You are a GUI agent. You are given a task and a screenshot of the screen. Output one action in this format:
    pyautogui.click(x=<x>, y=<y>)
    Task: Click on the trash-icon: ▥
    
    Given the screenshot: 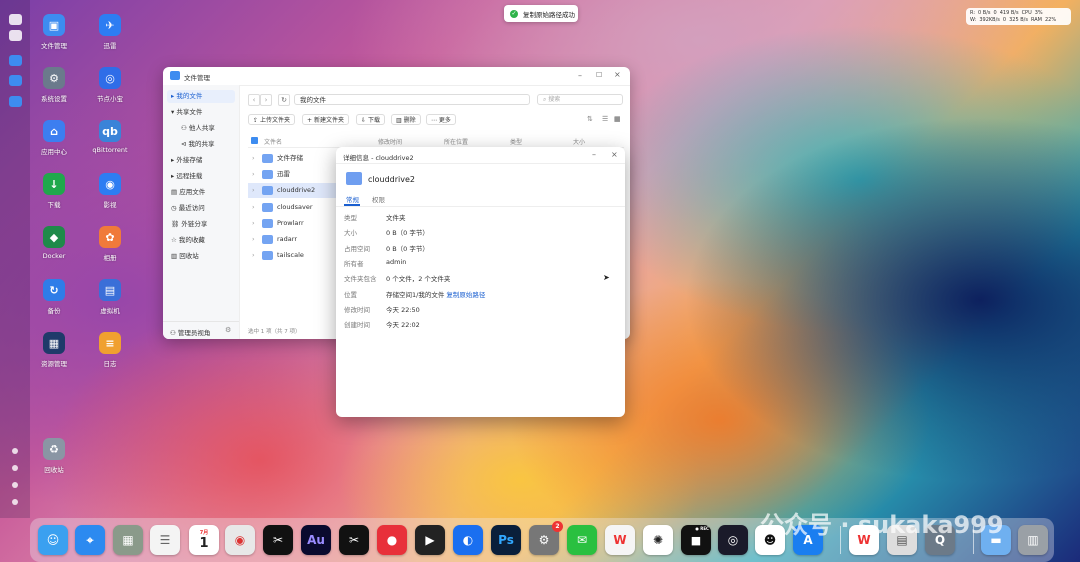 What is the action you would take?
    pyautogui.click(x=1033, y=540)
    